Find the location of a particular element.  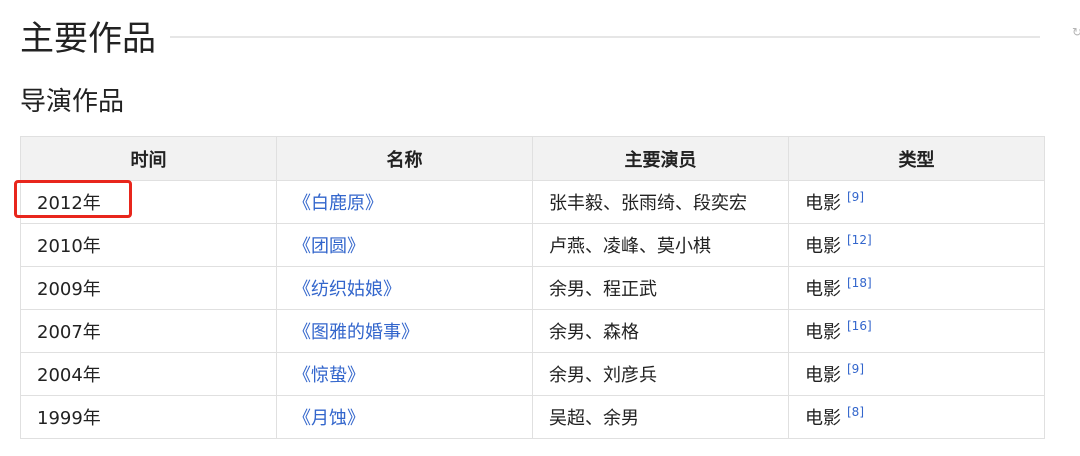

cell-cast: 余男、程正武 is located at coordinates (660, 288).